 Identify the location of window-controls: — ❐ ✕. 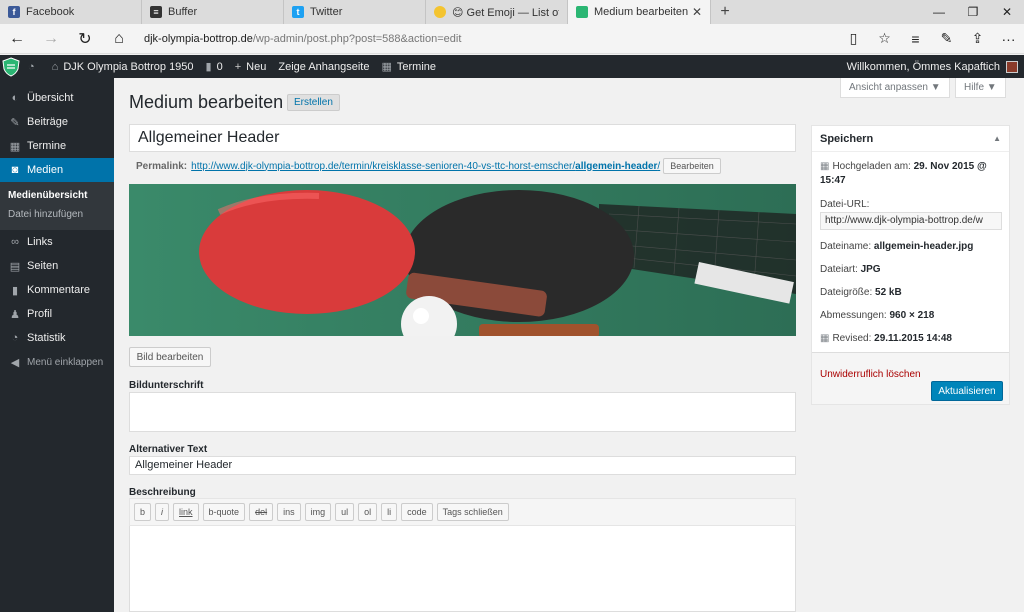
(973, 12).